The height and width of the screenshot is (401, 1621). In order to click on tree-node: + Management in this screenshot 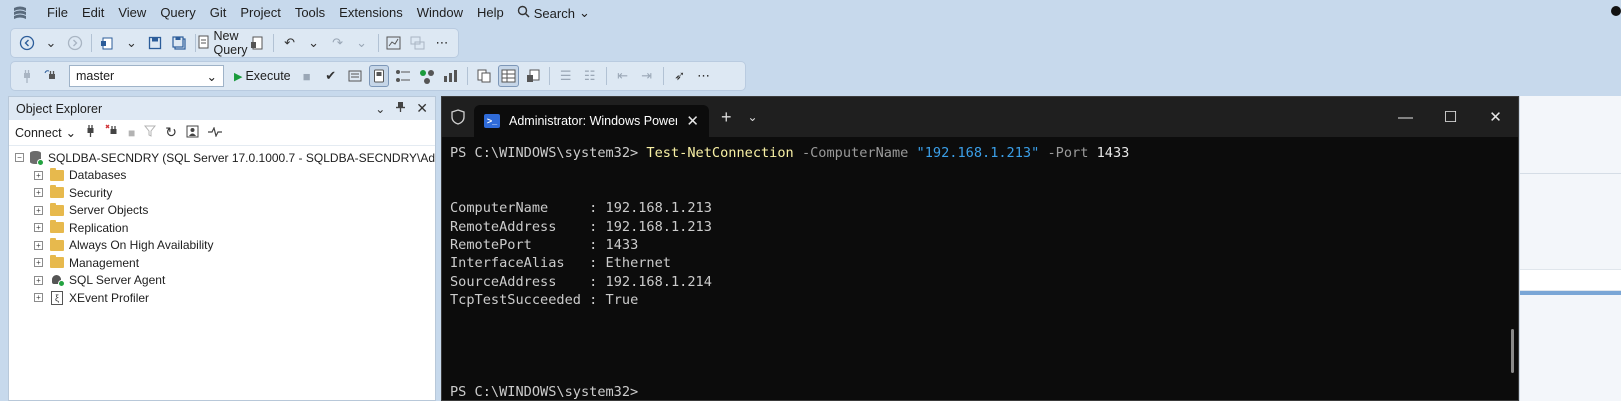, I will do `click(222, 263)`.